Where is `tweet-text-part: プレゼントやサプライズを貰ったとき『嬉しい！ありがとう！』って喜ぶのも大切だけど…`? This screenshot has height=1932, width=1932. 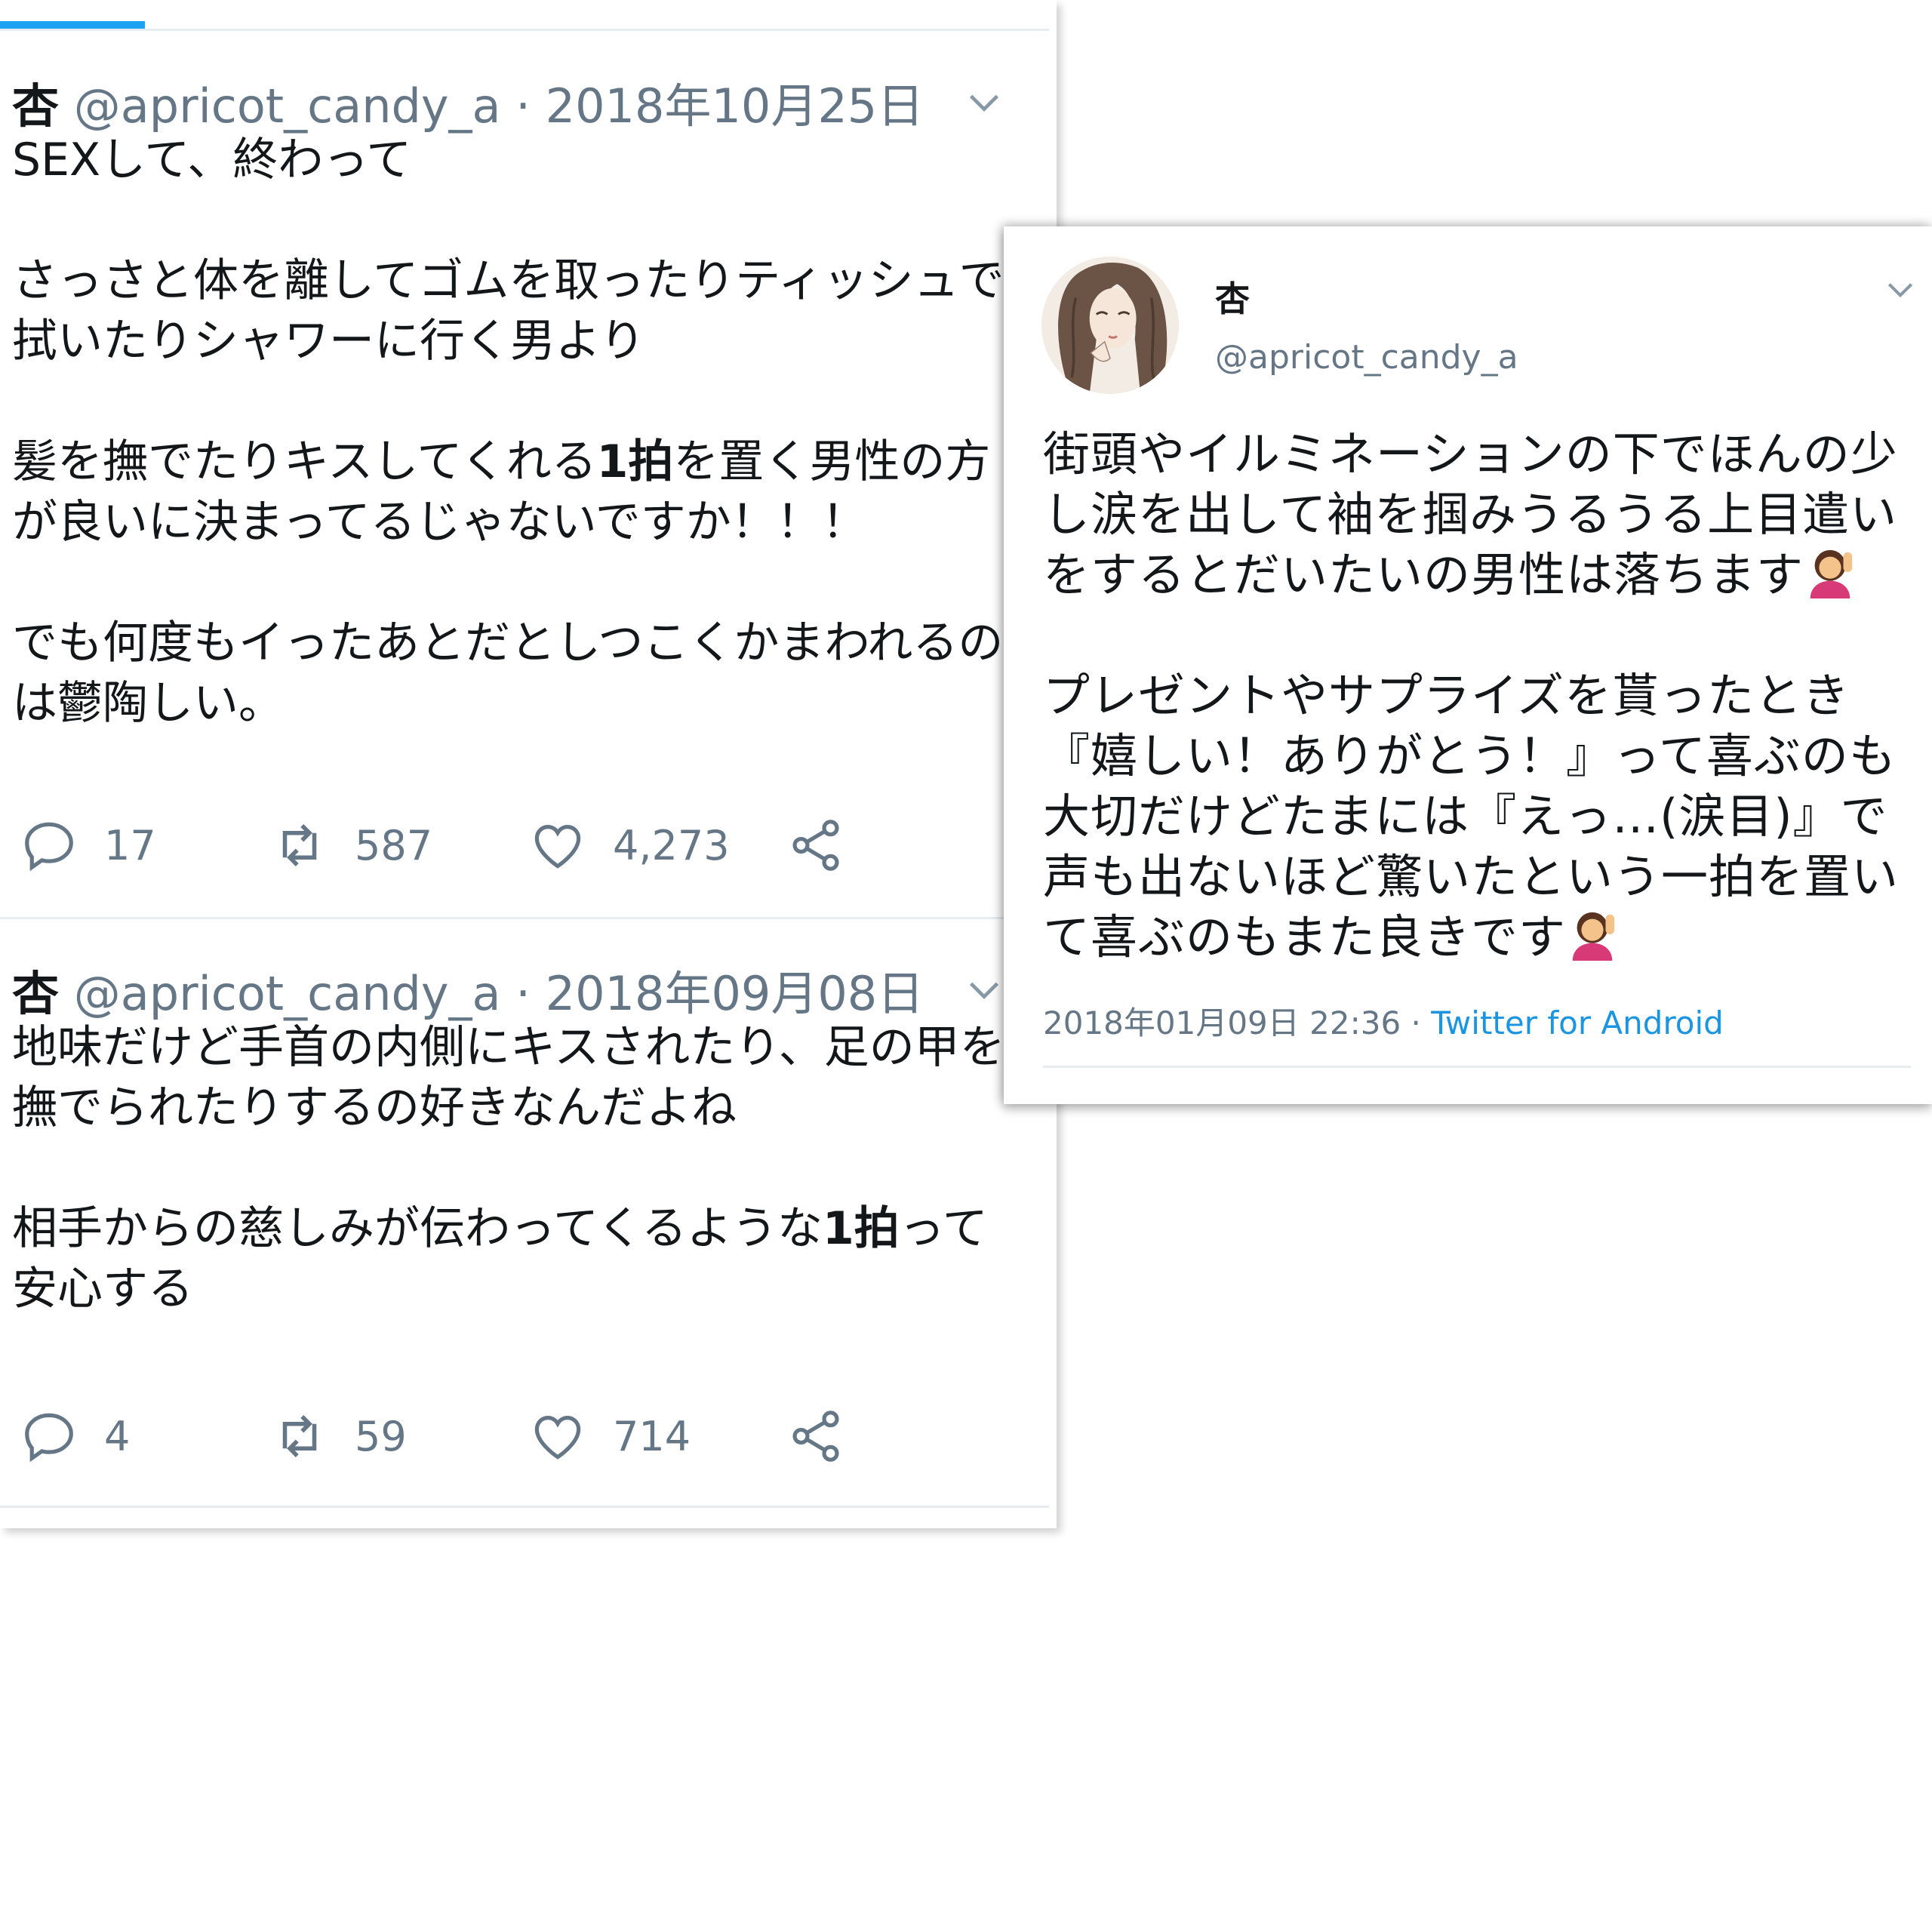
tweet-text-part: プレゼントやサプライズを貰ったとき『嬉しい！ありがとう！』って喜ぶのも大切だけど… is located at coordinates (1471, 816).